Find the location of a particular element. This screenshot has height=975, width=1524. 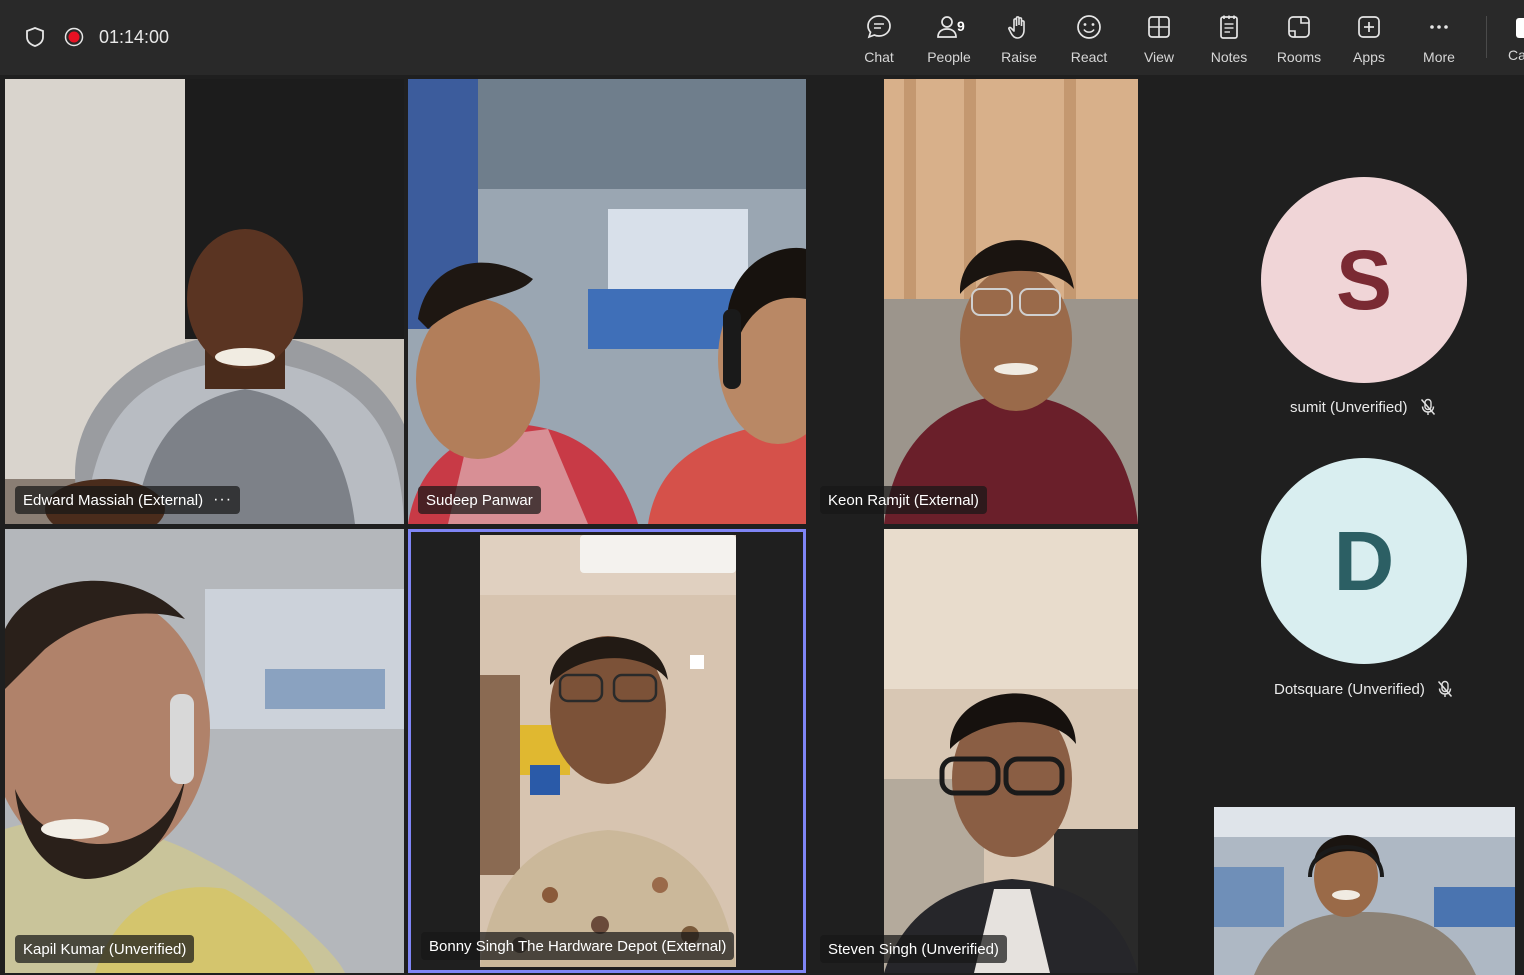

video-tile-edward-massiah: Edward Massiah (External) ··· is located at coordinates (204, 301).